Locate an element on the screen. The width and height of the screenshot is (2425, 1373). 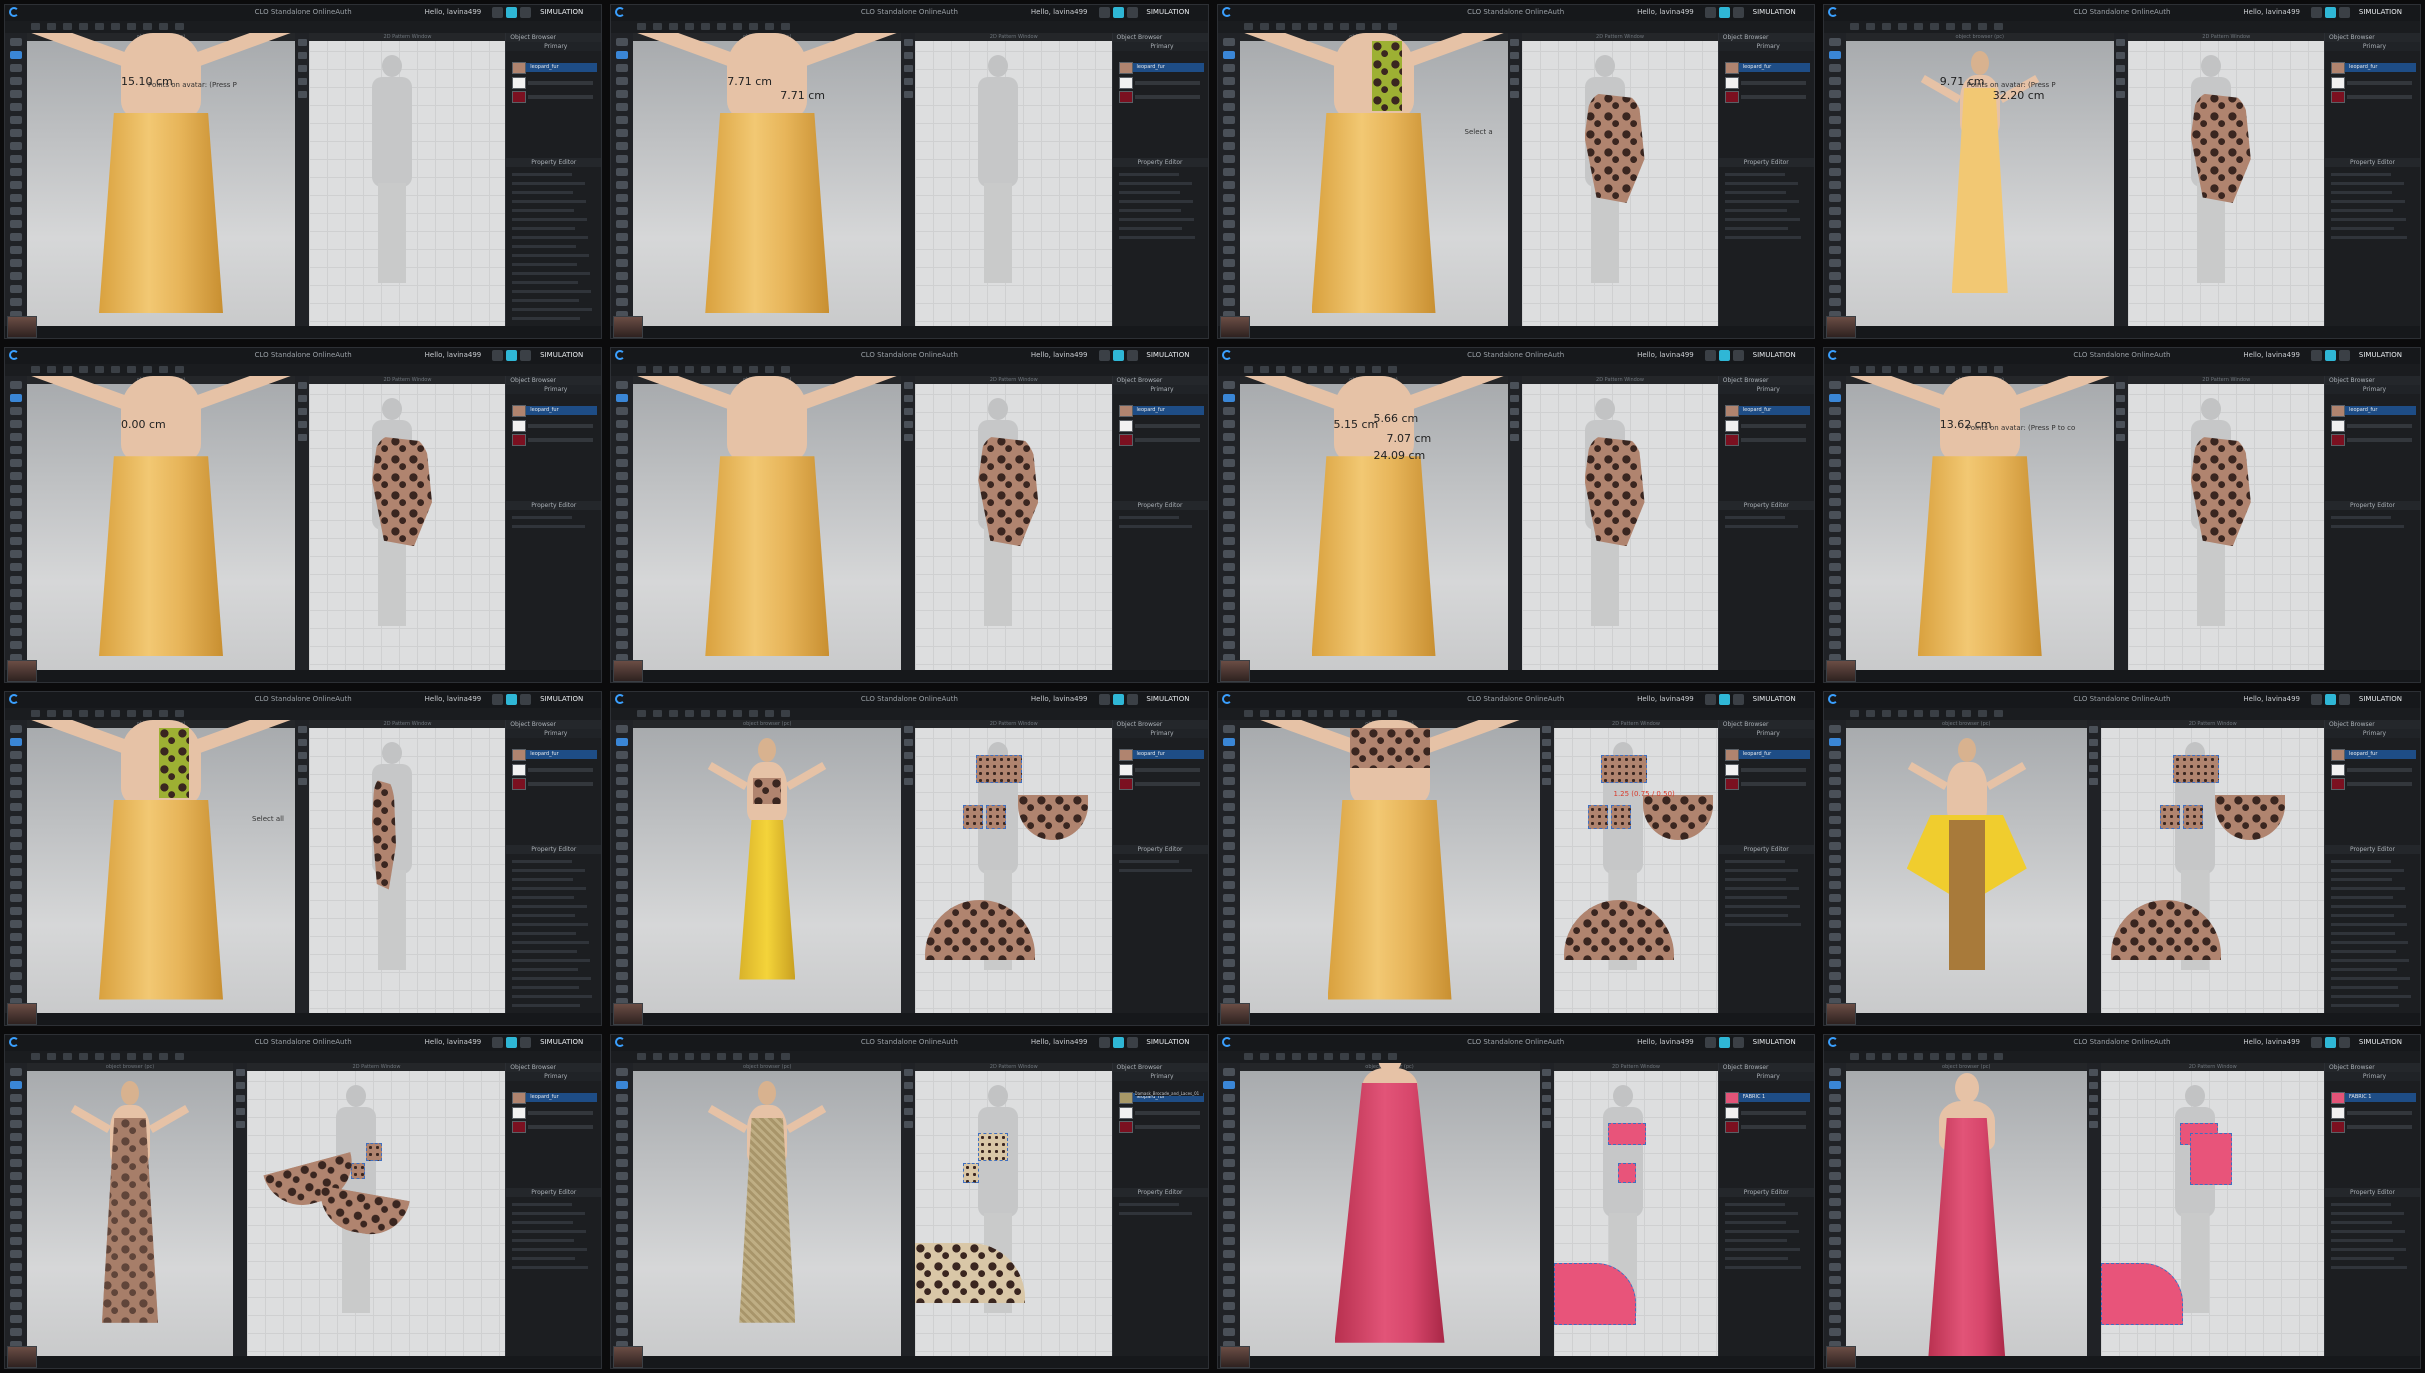
skirt-pattern-piece is located at coordinates (980, 929).